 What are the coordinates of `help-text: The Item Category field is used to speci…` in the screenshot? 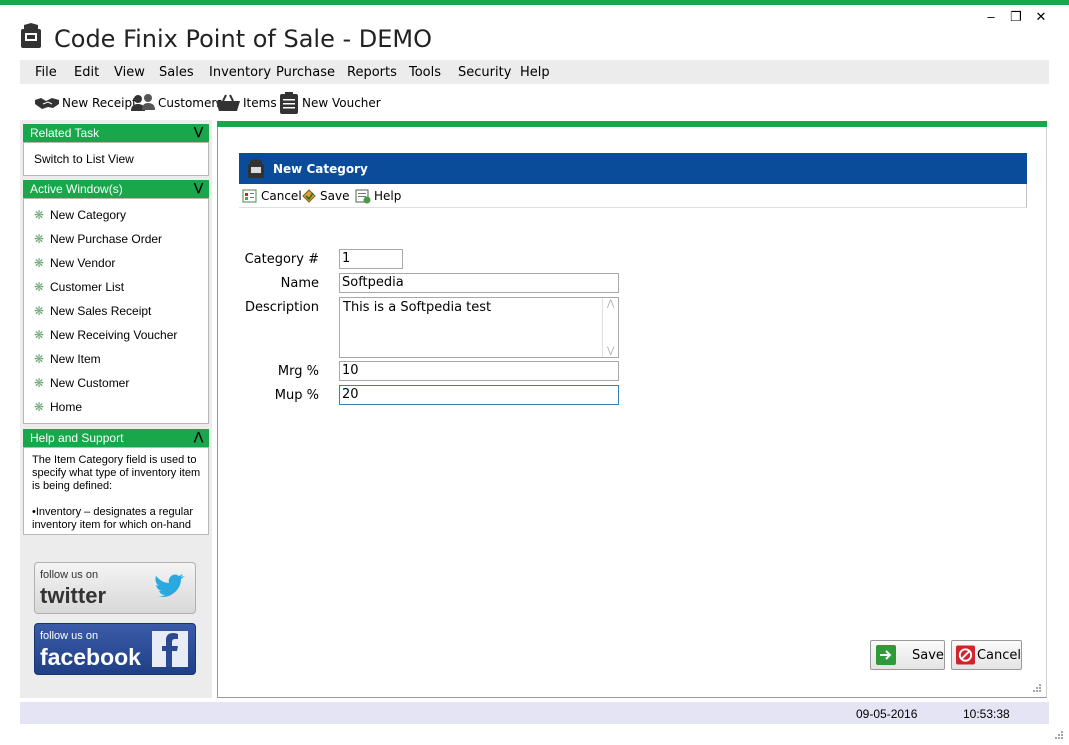 It's located at (116, 492).